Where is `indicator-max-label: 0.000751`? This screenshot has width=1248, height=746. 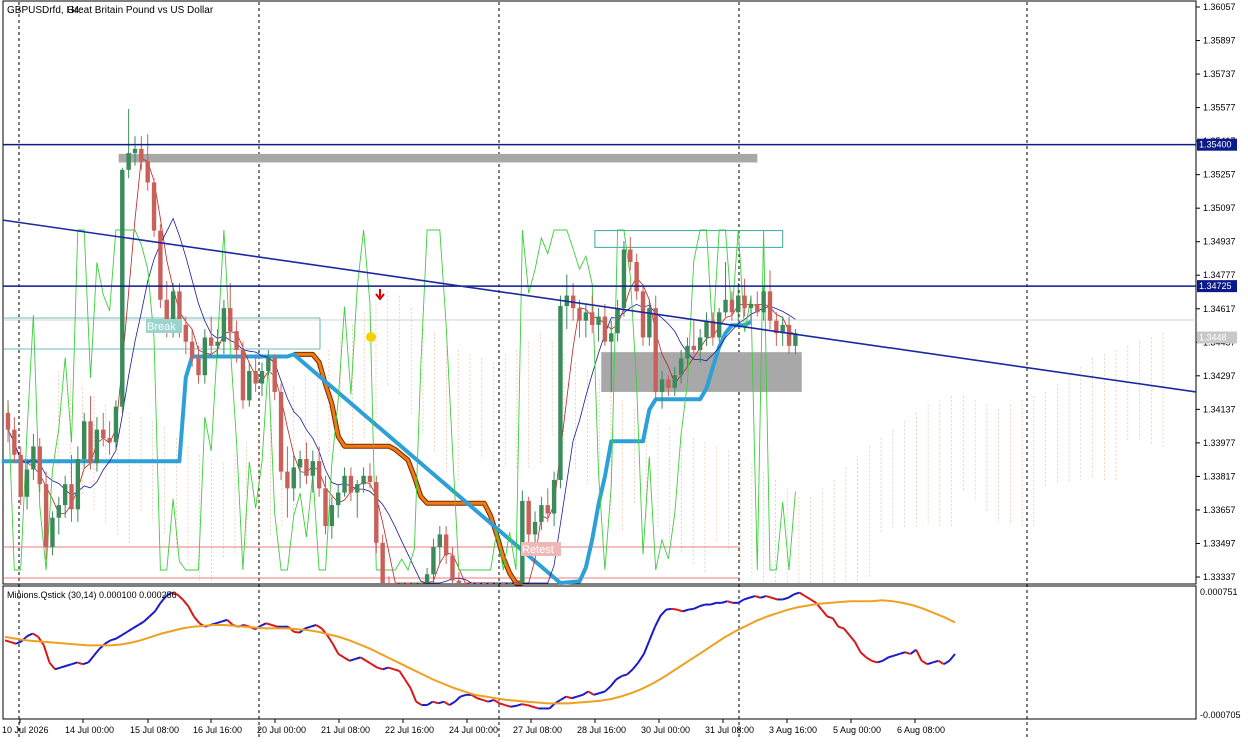 indicator-max-label: 0.000751 is located at coordinates (1219, 592).